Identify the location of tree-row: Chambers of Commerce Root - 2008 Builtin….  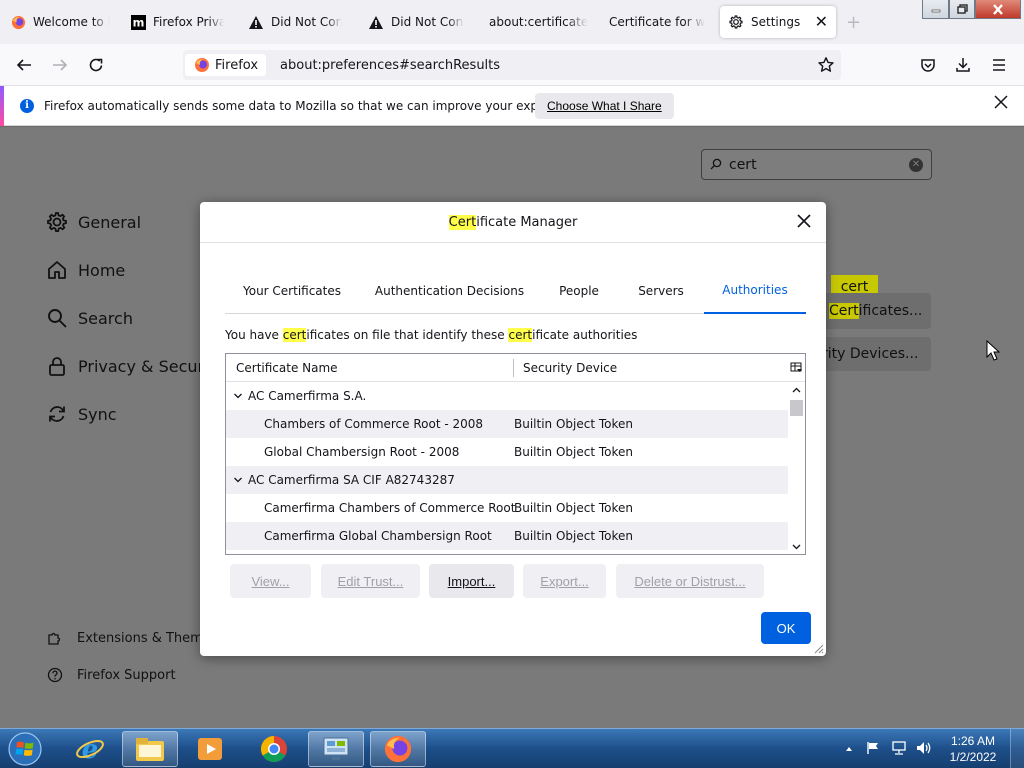
(507, 424).